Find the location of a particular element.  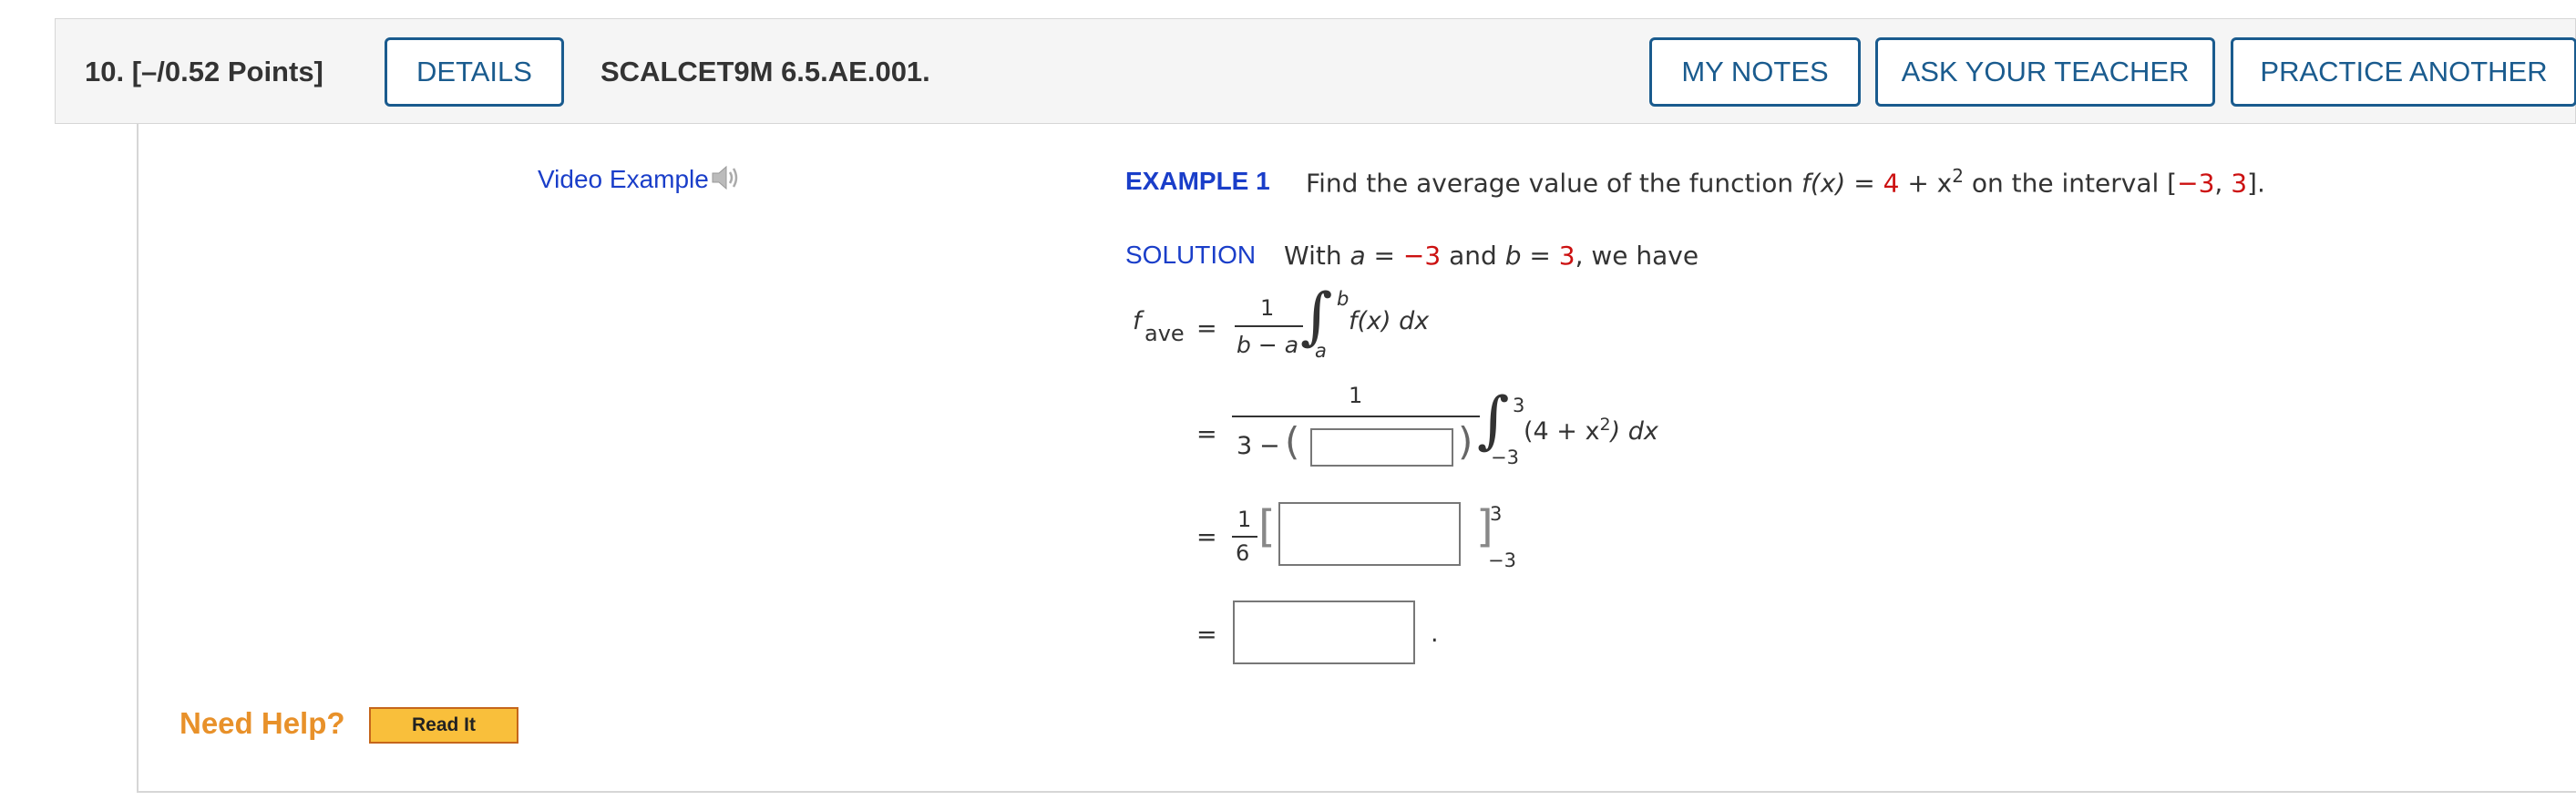

upper-limit-3: 3 is located at coordinates (1519, 405).